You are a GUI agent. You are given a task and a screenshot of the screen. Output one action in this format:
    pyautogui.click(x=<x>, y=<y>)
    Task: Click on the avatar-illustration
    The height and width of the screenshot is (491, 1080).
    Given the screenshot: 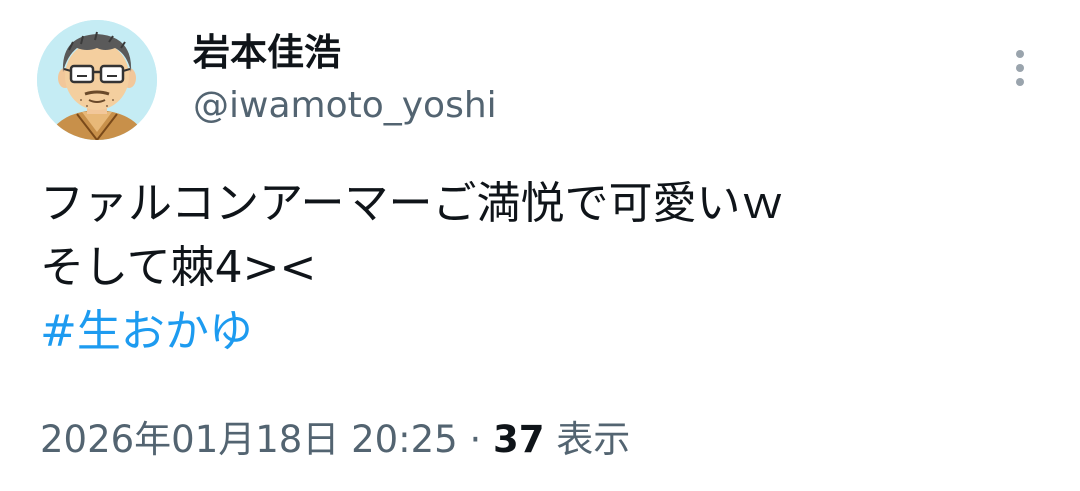 What is the action you would take?
    pyautogui.click(x=97, y=80)
    